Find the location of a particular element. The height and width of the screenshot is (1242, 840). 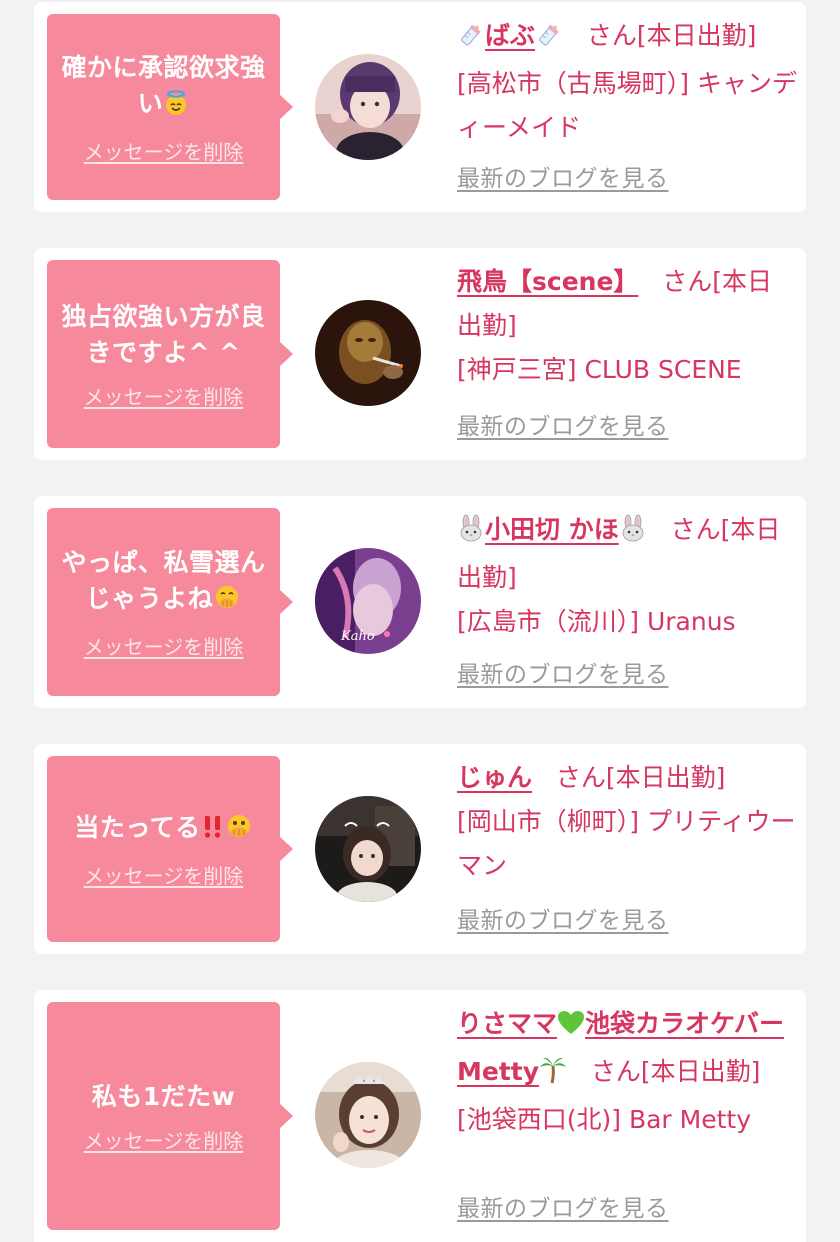

shop-text: [広島市（流川）] Uranus is located at coordinates (596, 621).